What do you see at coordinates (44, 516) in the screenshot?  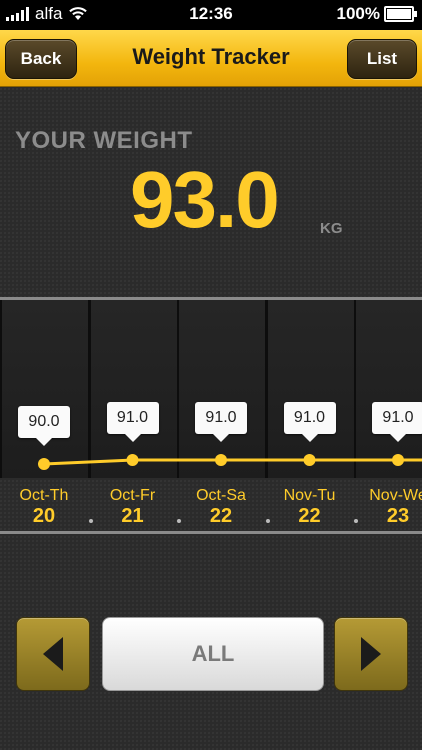 I see `day-label-date: 20` at bounding box center [44, 516].